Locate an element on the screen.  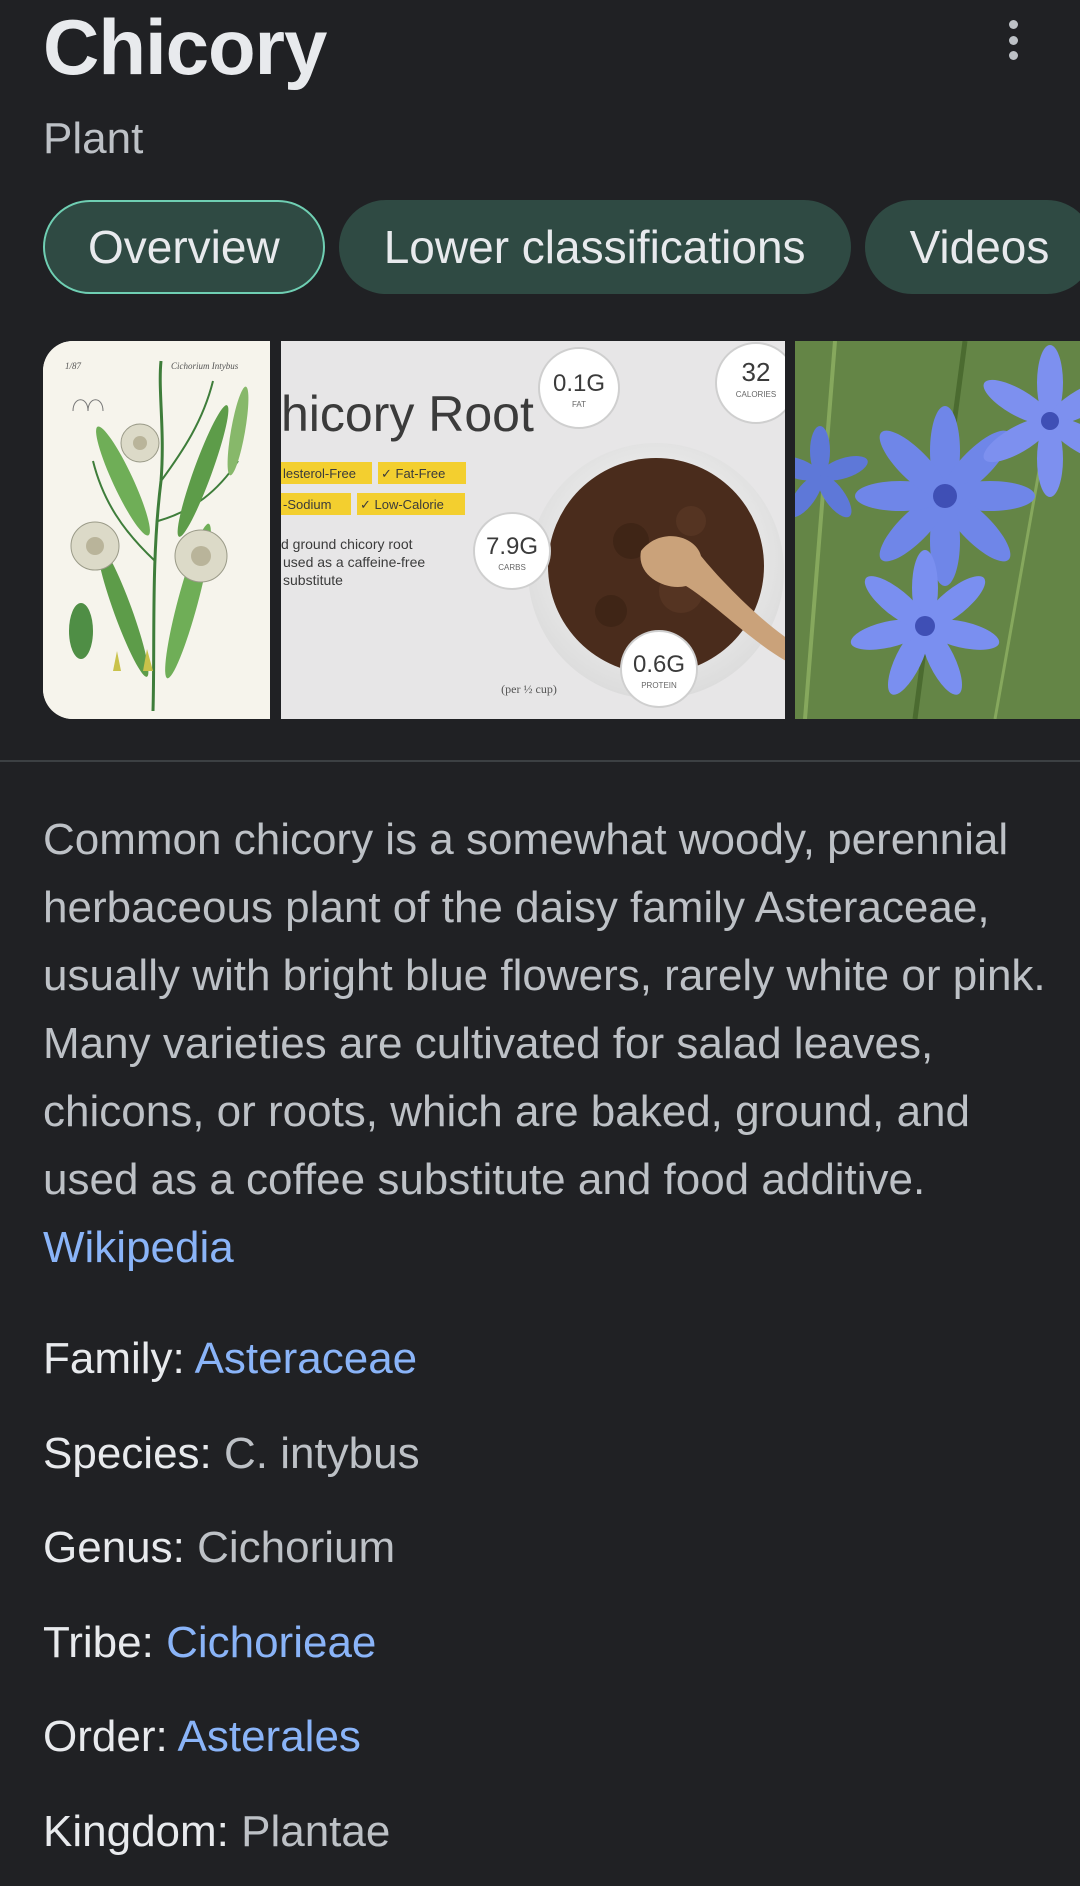
tag-cholesterol-free: lesterol-Free is located at coordinates (319, 473).